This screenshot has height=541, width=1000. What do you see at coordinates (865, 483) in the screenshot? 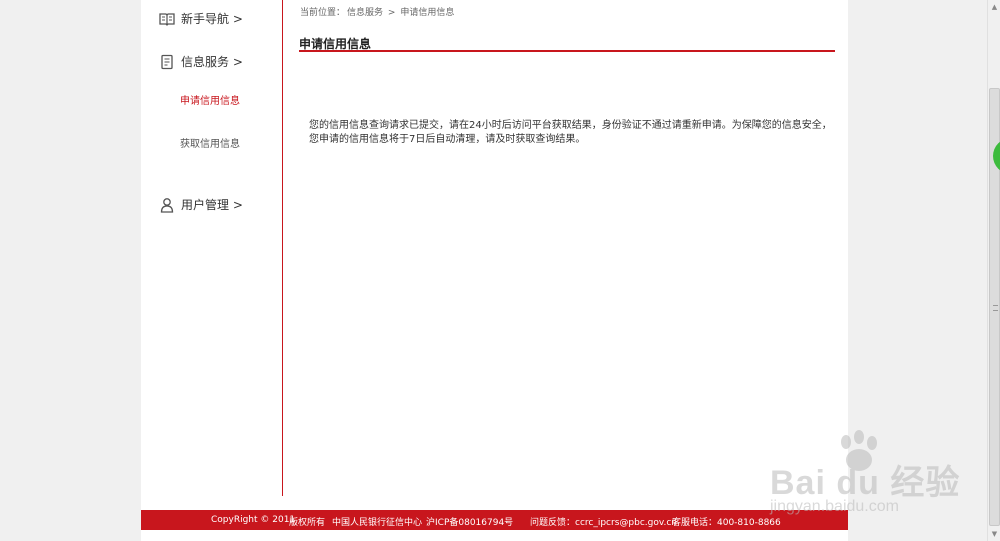
I see `watermark-brand: Bai du 经验` at bounding box center [865, 483].